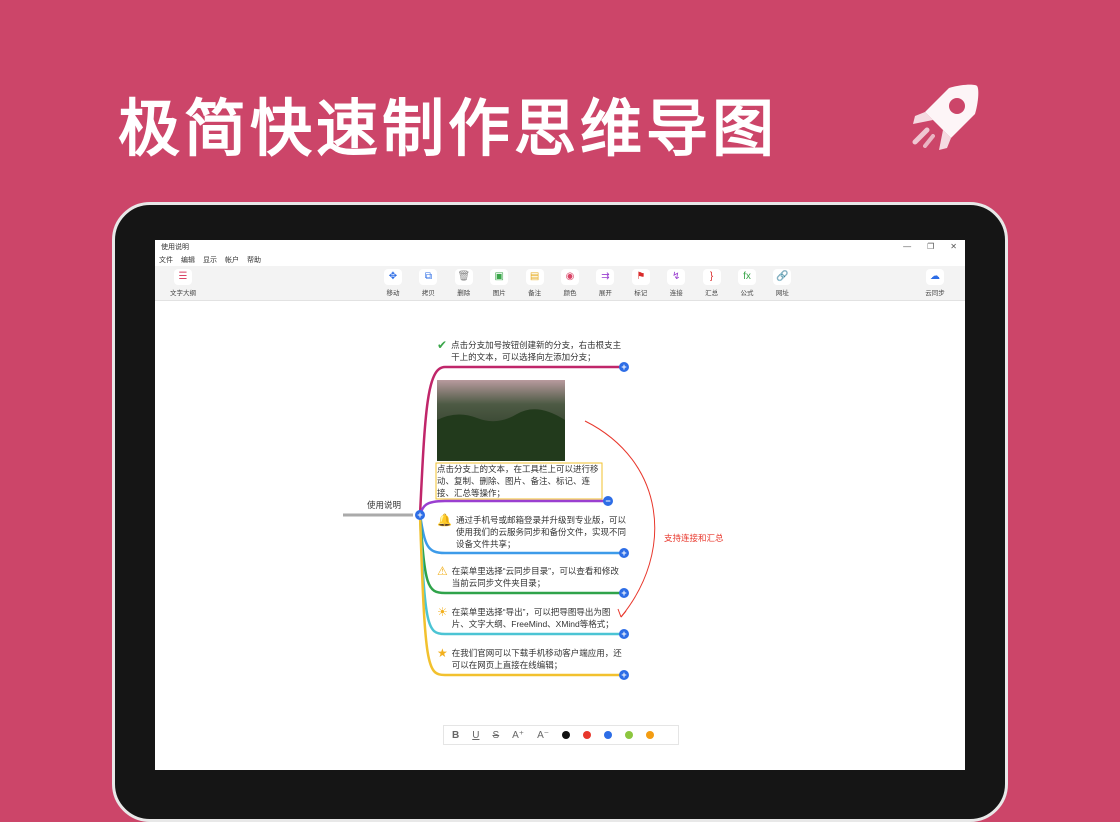 This screenshot has height=822, width=1120. I want to click on star-icon: ★, so click(442, 653).